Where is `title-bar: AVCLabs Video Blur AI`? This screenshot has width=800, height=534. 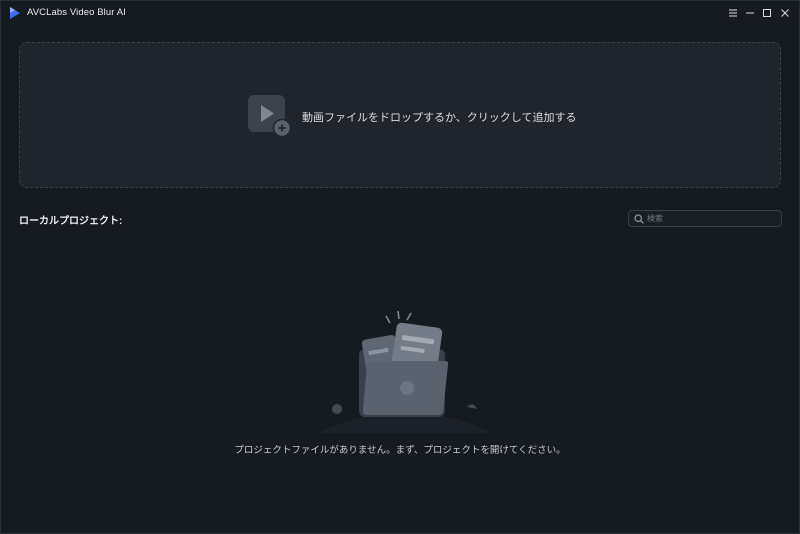 title-bar: AVCLabs Video Blur AI is located at coordinates (400, 13).